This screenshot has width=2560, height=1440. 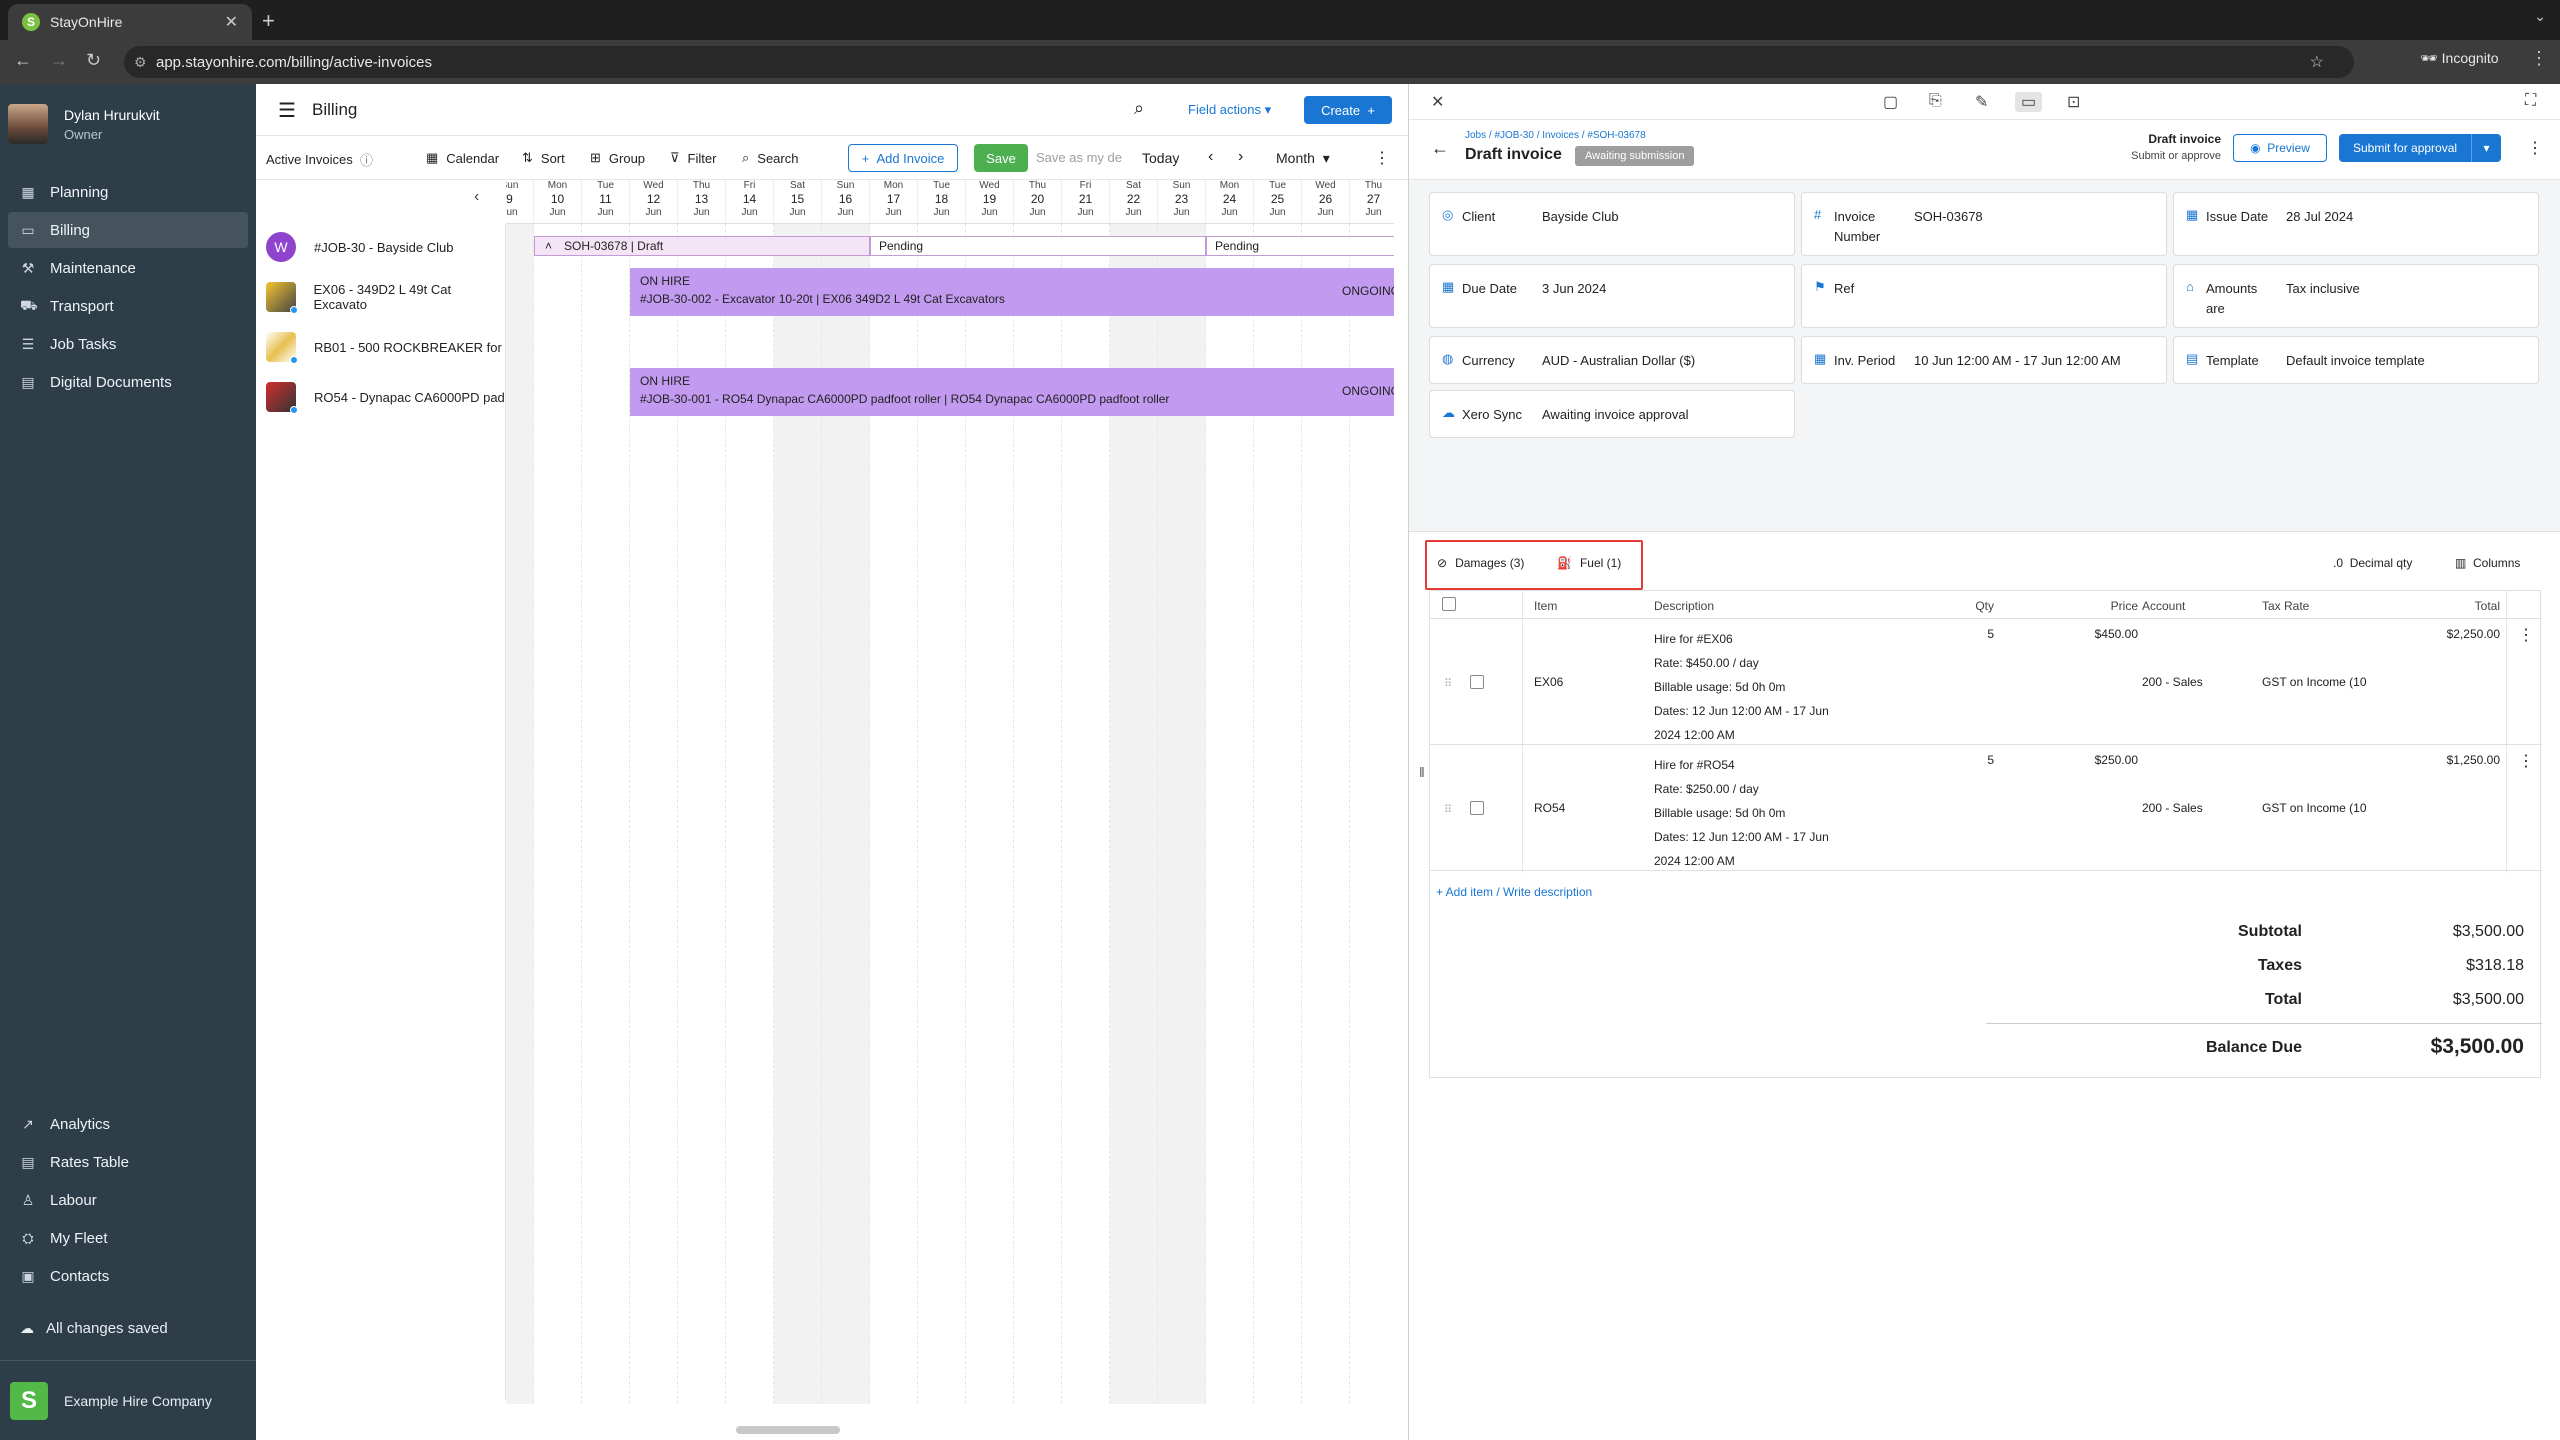 What do you see at coordinates (1612, 360) in the screenshot?
I see `currency-field: ◍ Currency AUD - Australian Dollar ($)` at bounding box center [1612, 360].